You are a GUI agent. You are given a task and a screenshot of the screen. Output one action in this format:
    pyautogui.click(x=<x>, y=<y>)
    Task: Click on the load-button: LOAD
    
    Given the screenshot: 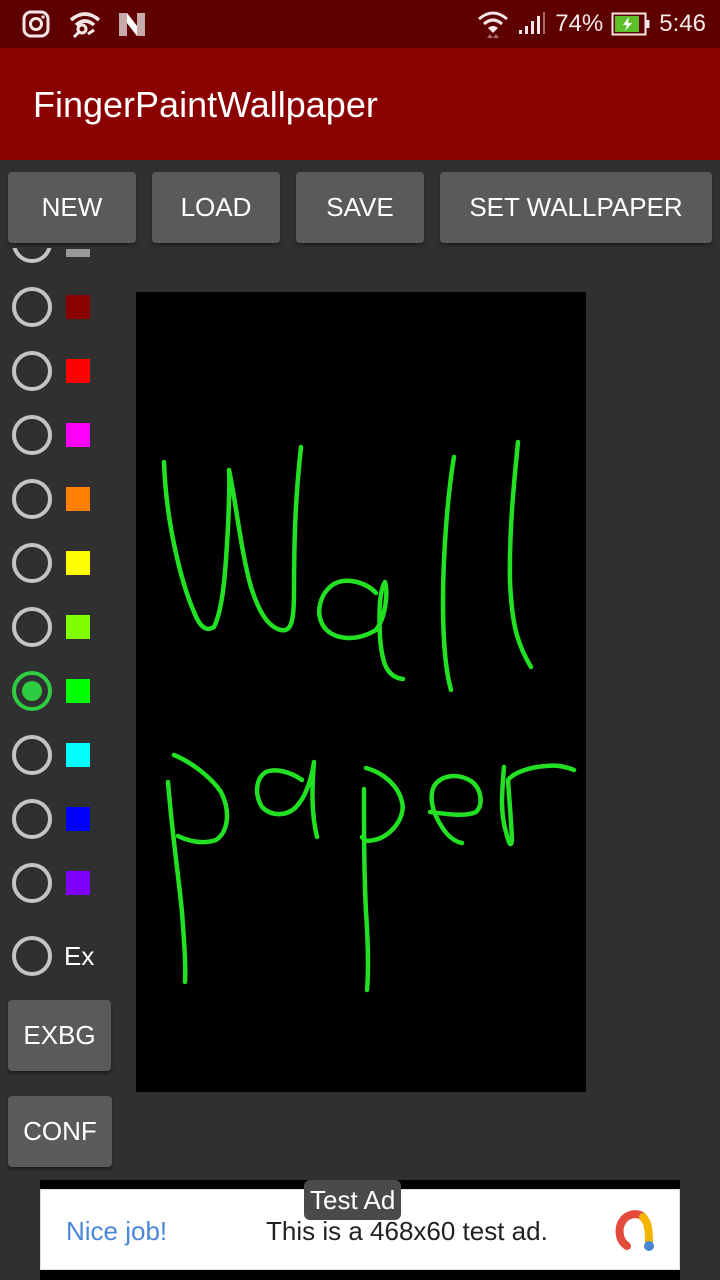 What is the action you would take?
    pyautogui.click(x=216, y=207)
    